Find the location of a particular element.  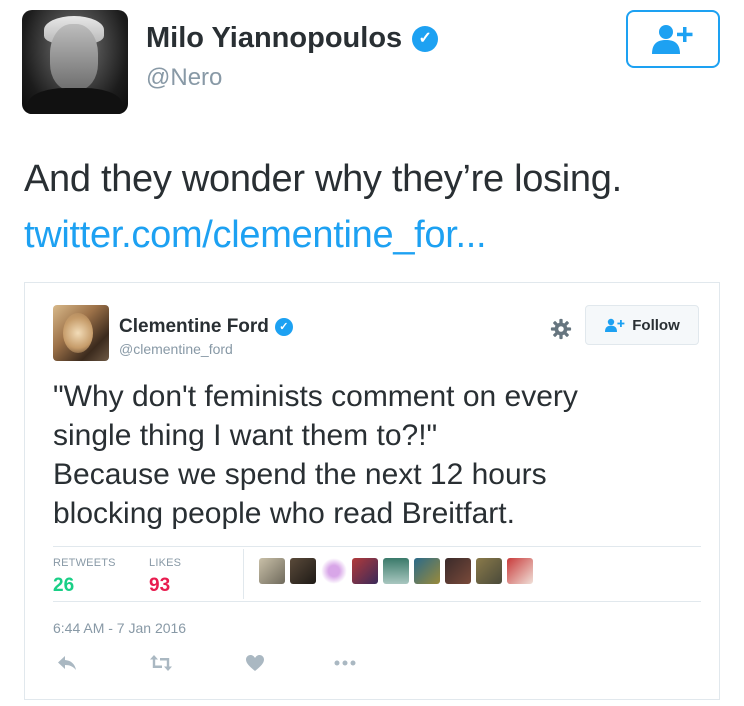

timestamp: 6:44 AM - 7 Jan 2016 is located at coordinates (119, 628).